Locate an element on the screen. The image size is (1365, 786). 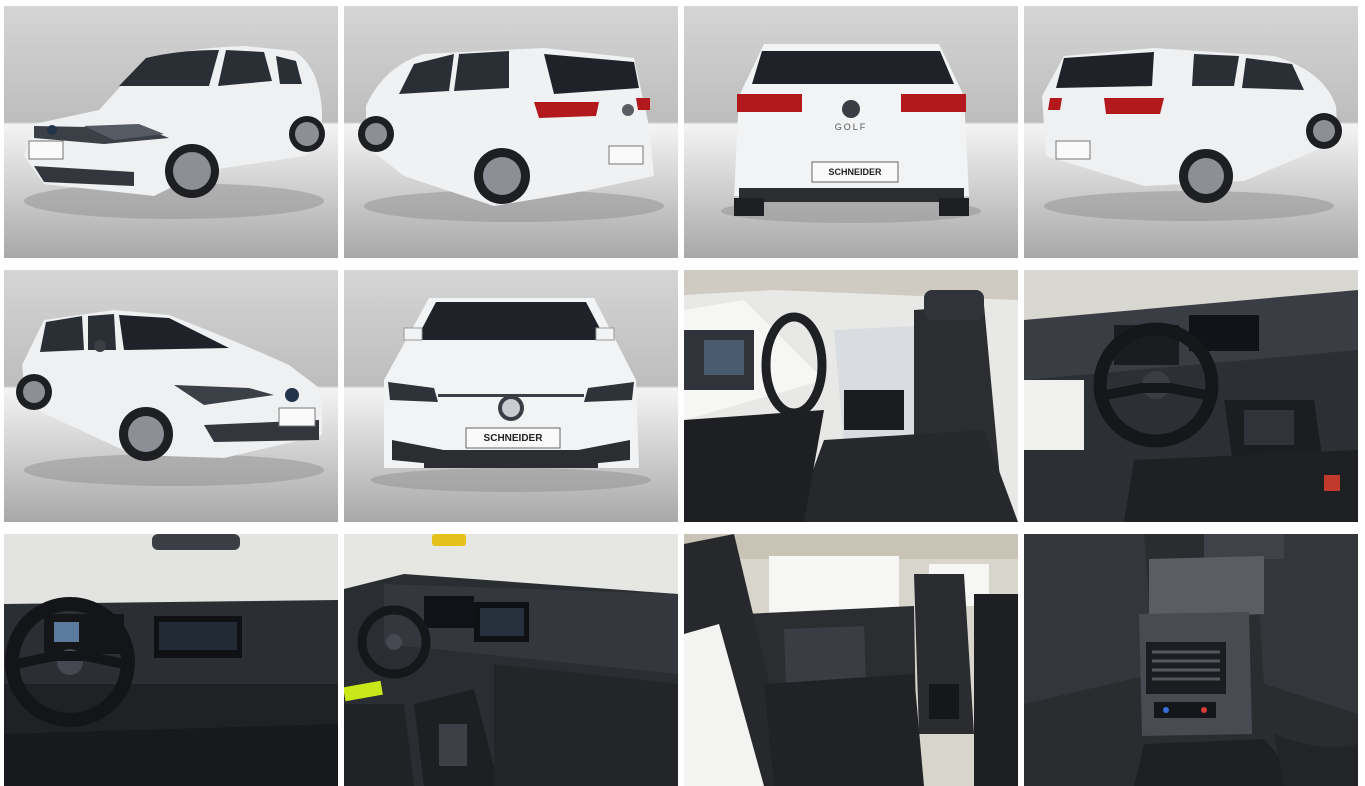
golf-badge: GOLF is located at coordinates (851, 127).